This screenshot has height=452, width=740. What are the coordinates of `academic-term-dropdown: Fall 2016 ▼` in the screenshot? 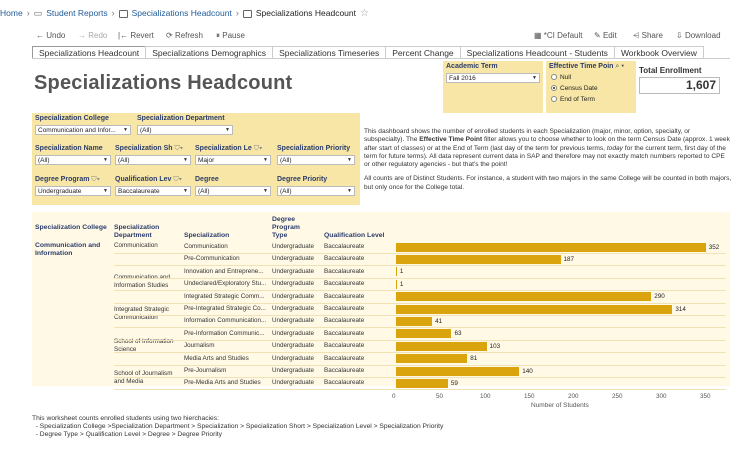 It's located at (493, 78).